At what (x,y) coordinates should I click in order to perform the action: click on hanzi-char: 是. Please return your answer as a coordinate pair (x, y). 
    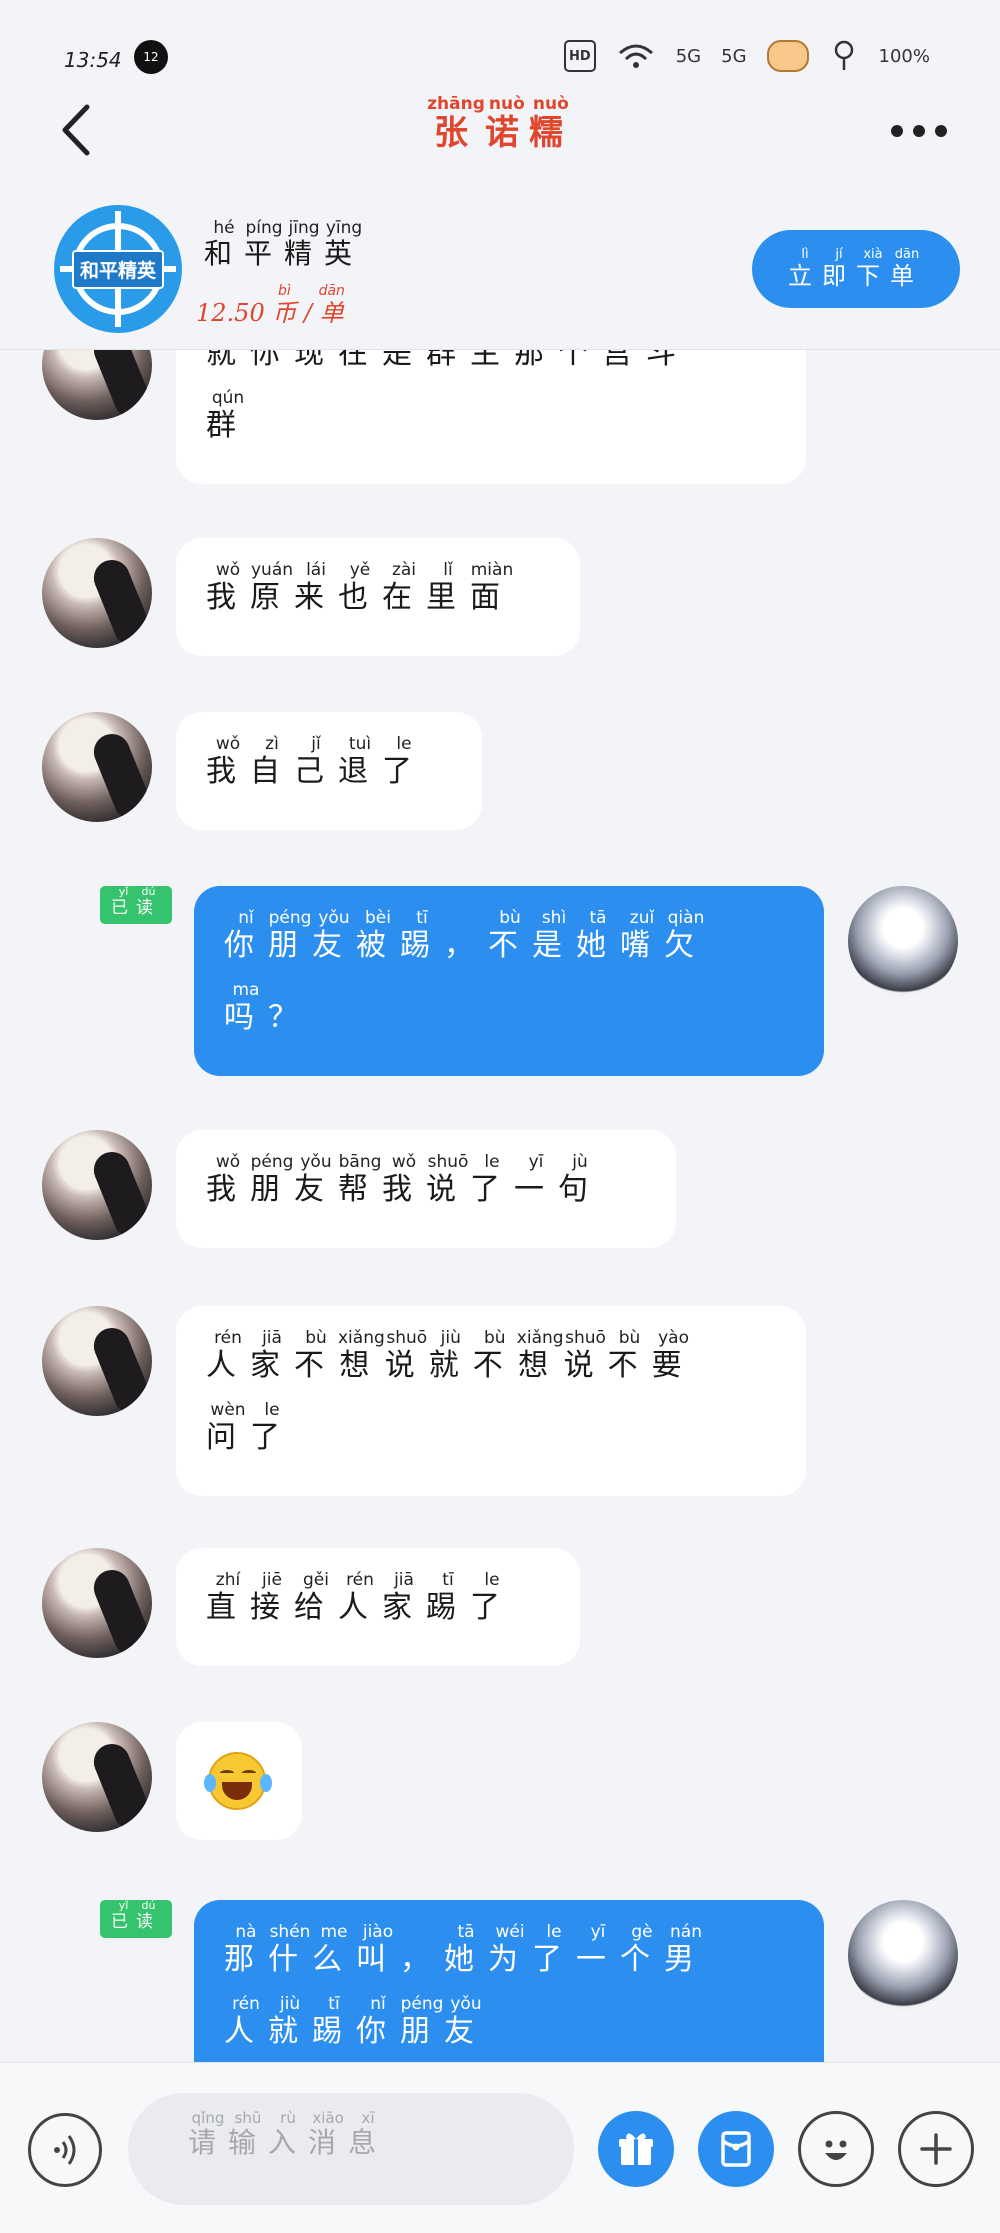
    Looking at the image, I should click on (404, 360).